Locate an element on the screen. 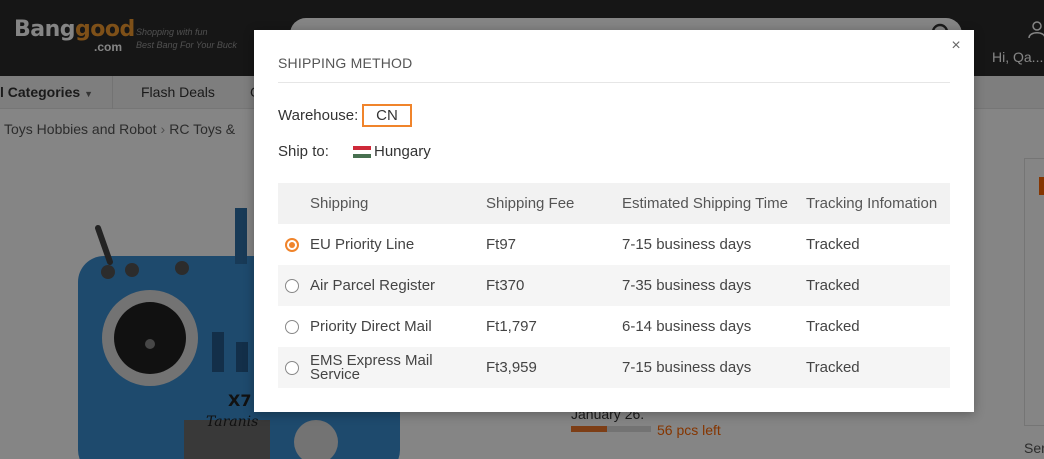 The width and height of the screenshot is (1044, 459). table-header-cell: Shipping Fee is located at coordinates (554, 203).